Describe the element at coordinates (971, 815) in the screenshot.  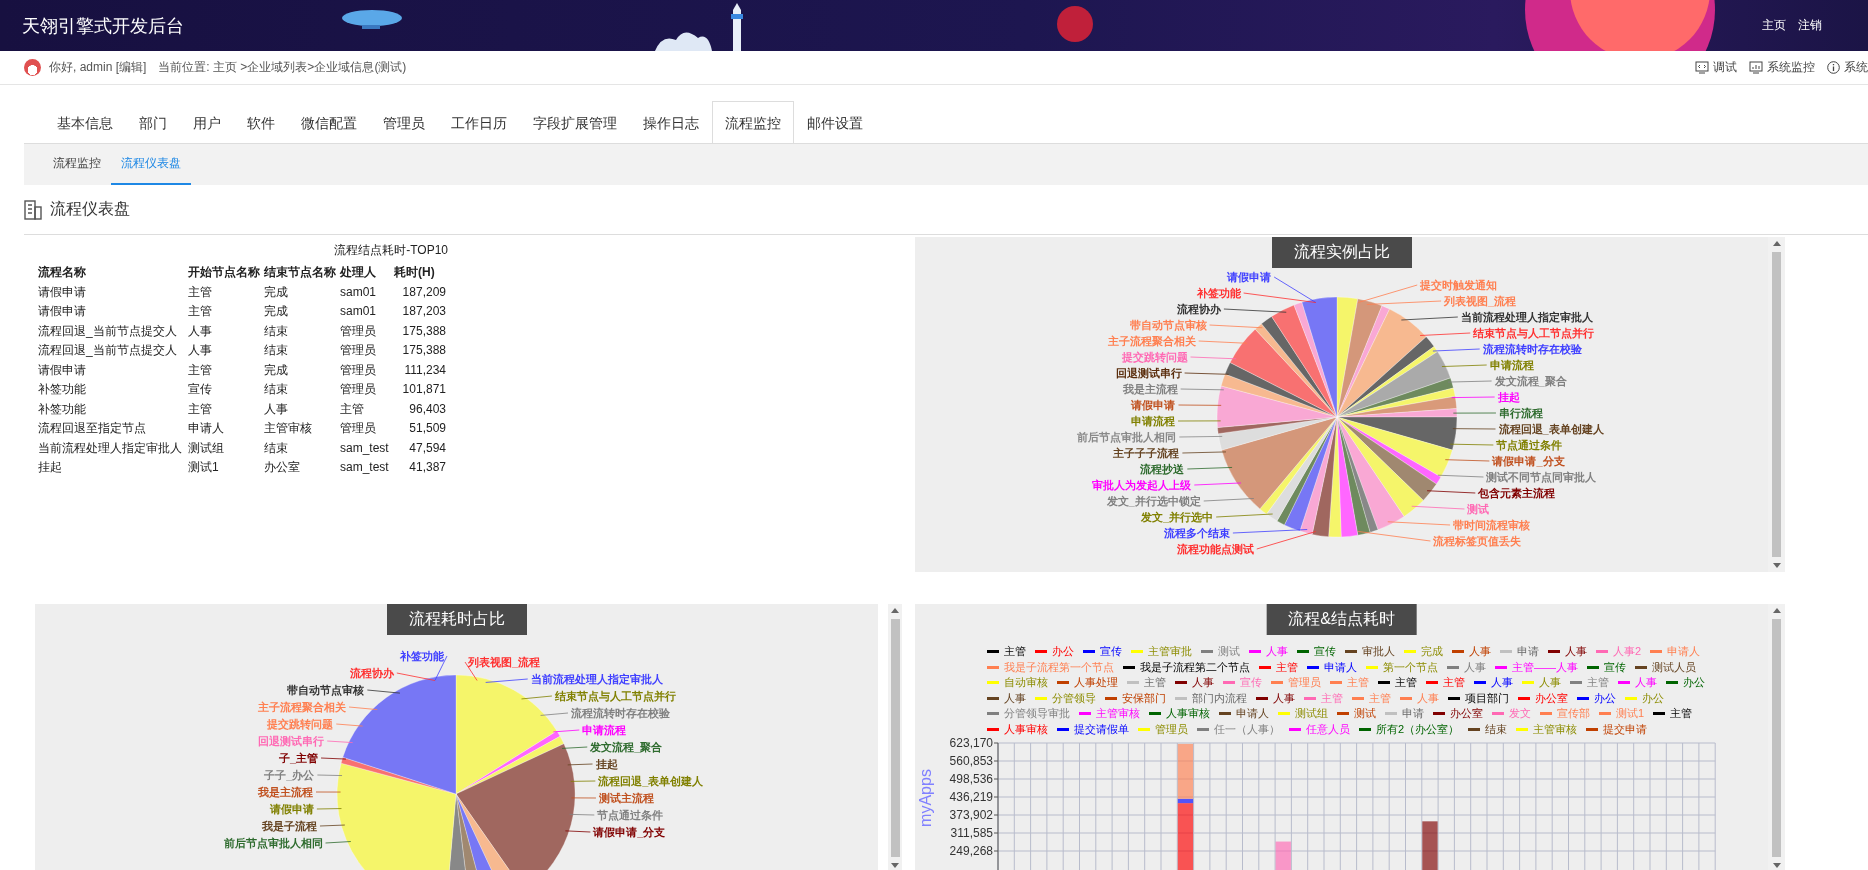
I see `axis-tick-label: 373,902` at that location.